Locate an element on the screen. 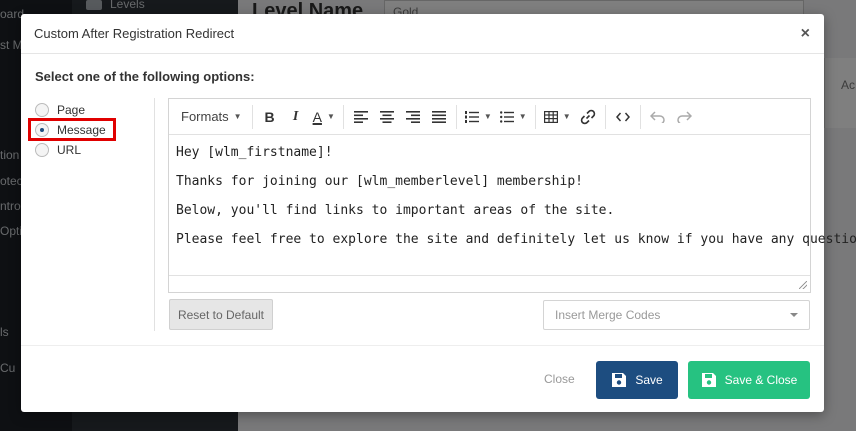 This screenshot has width=856, height=431. align-center-button is located at coordinates (387, 117).